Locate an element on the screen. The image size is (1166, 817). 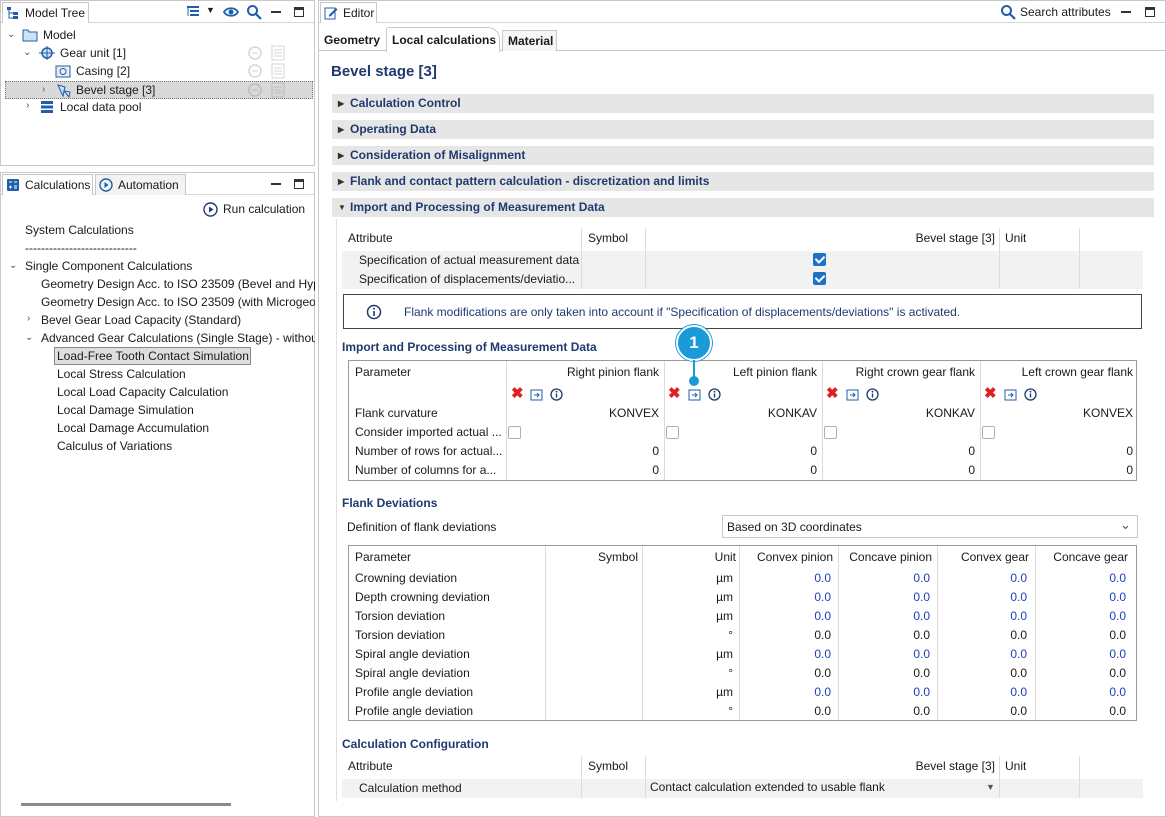
calc-item-calculus-variations: Calculus of Variations is located at coordinates (114, 446).